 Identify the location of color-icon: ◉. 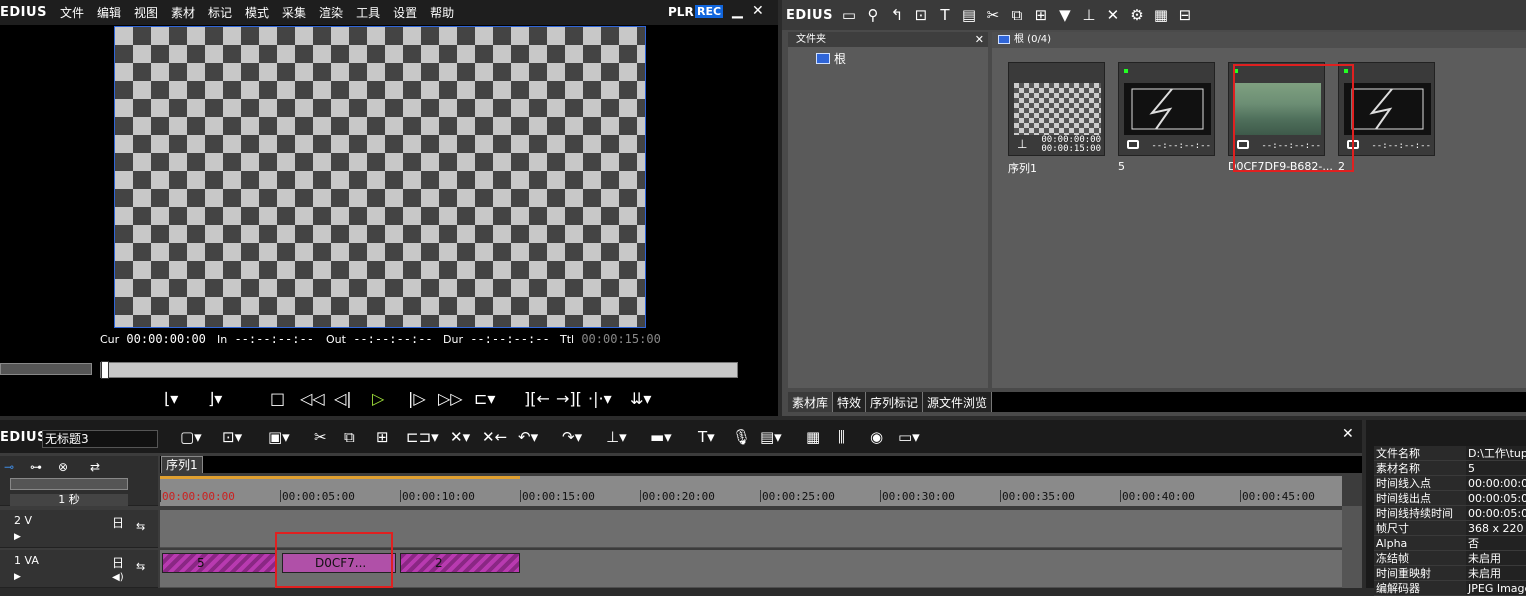
(876, 437).